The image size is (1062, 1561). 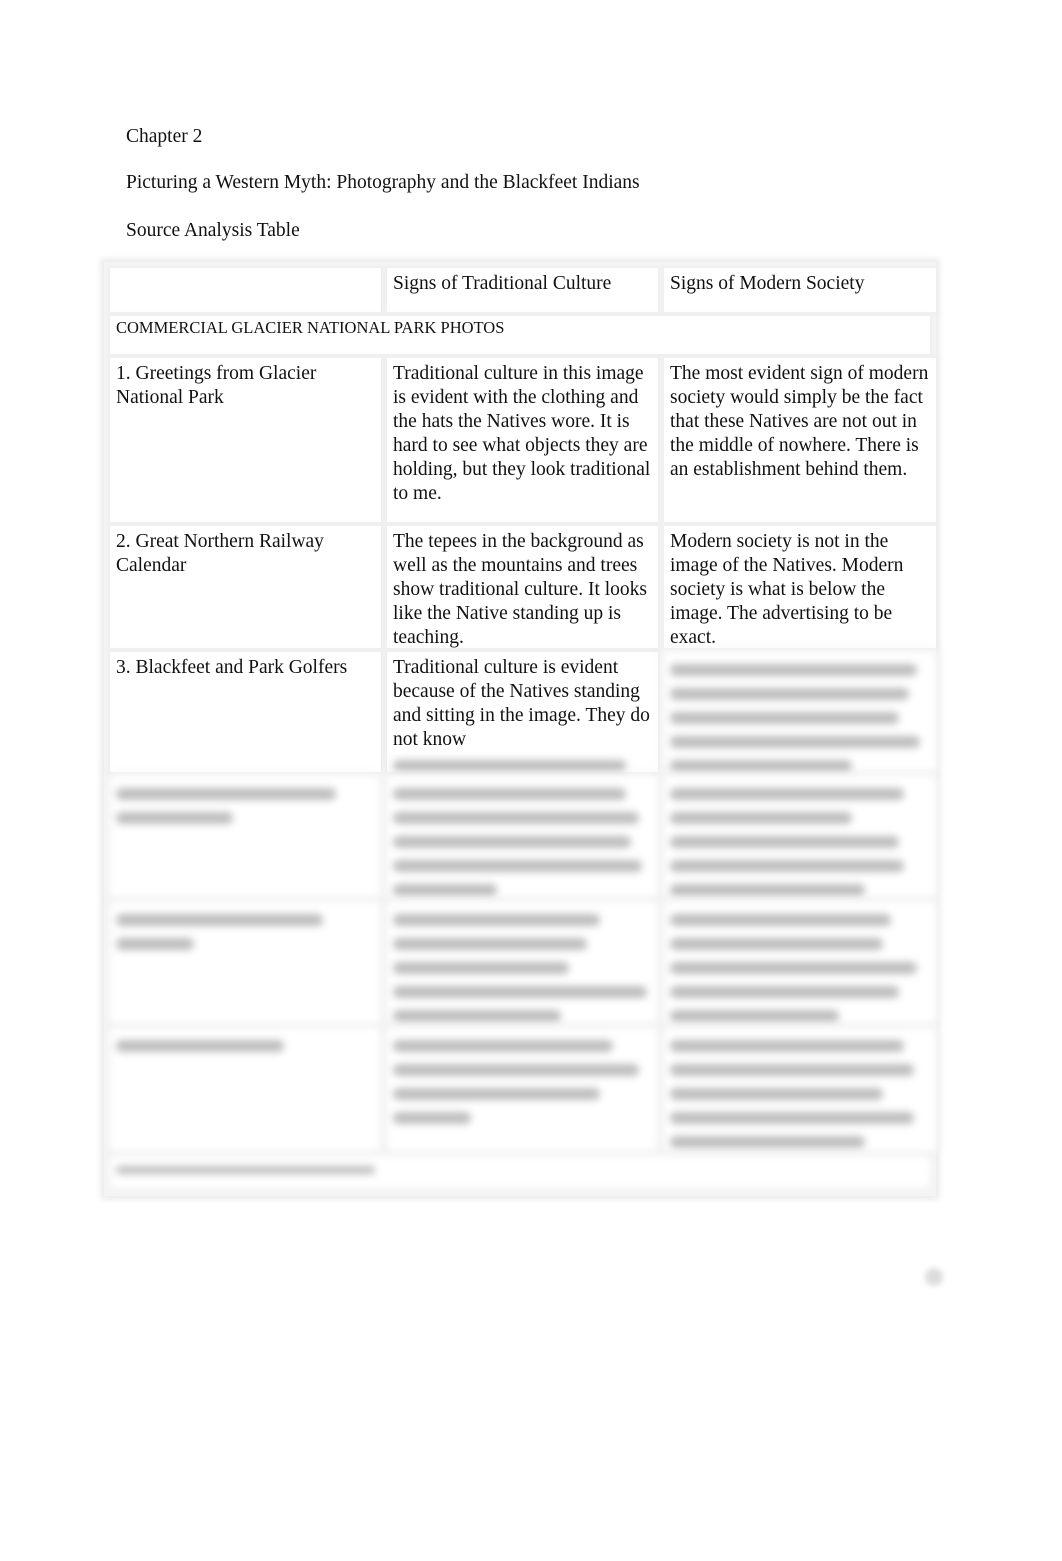 What do you see at coordinates (522, 766) in the screenshot?
I see `blurred-text` at bounding box center [522, 766].